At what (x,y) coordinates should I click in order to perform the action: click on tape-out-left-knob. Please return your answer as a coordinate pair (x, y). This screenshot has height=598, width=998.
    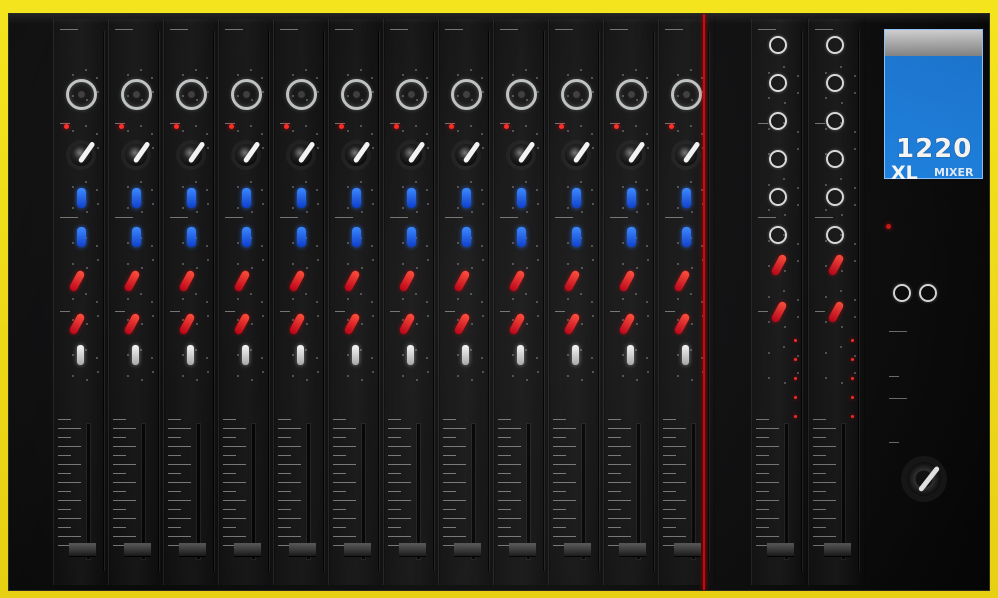
    Looking at the image, I should click on (902, 293).